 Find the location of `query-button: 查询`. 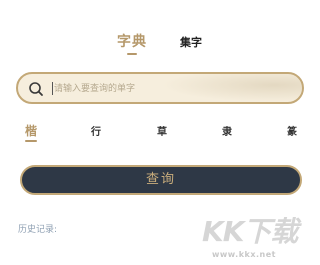

query-button: 查询 is located at coordinates (161, 180).